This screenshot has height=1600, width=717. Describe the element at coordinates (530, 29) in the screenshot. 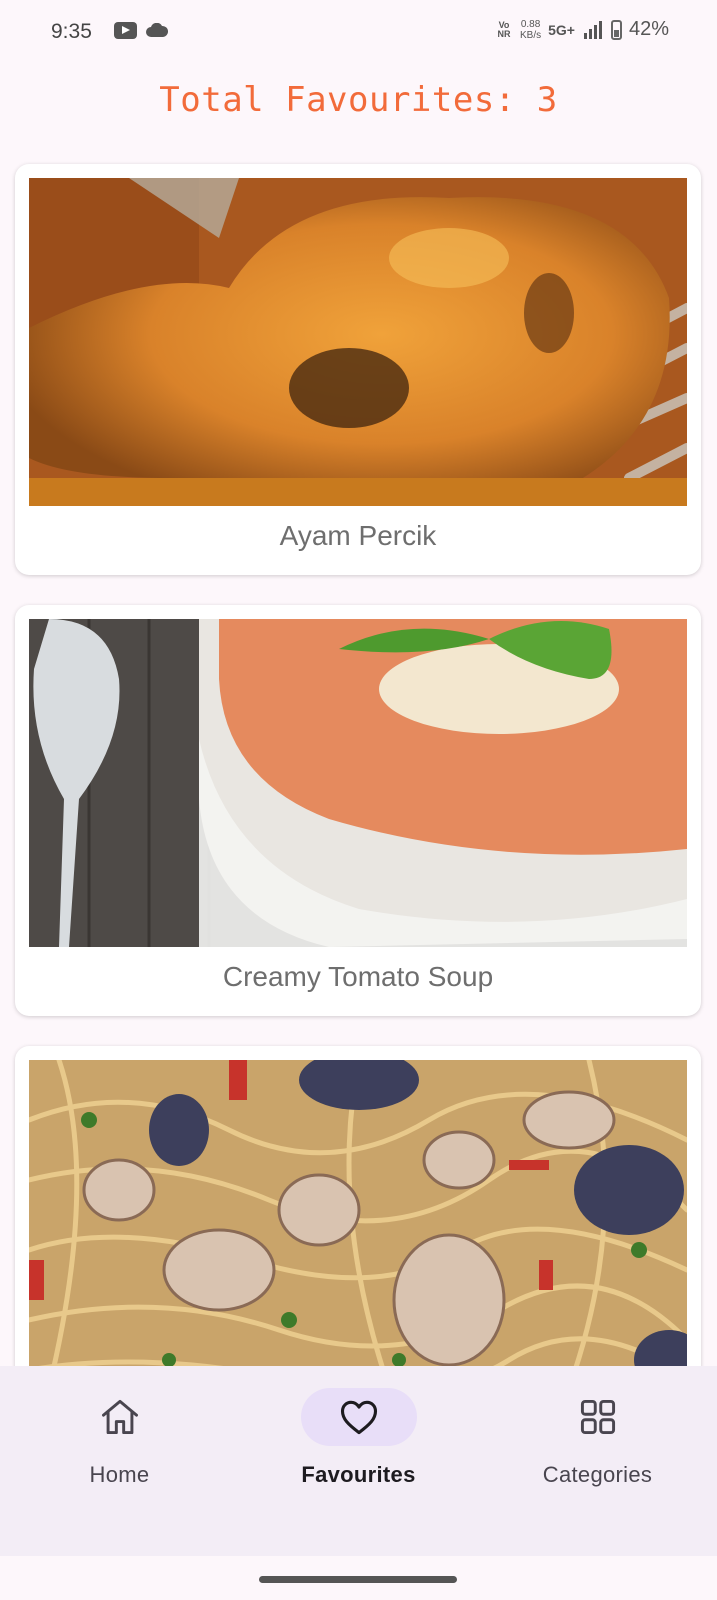

I see `network-speed: 0.88 KB/s` at that location.